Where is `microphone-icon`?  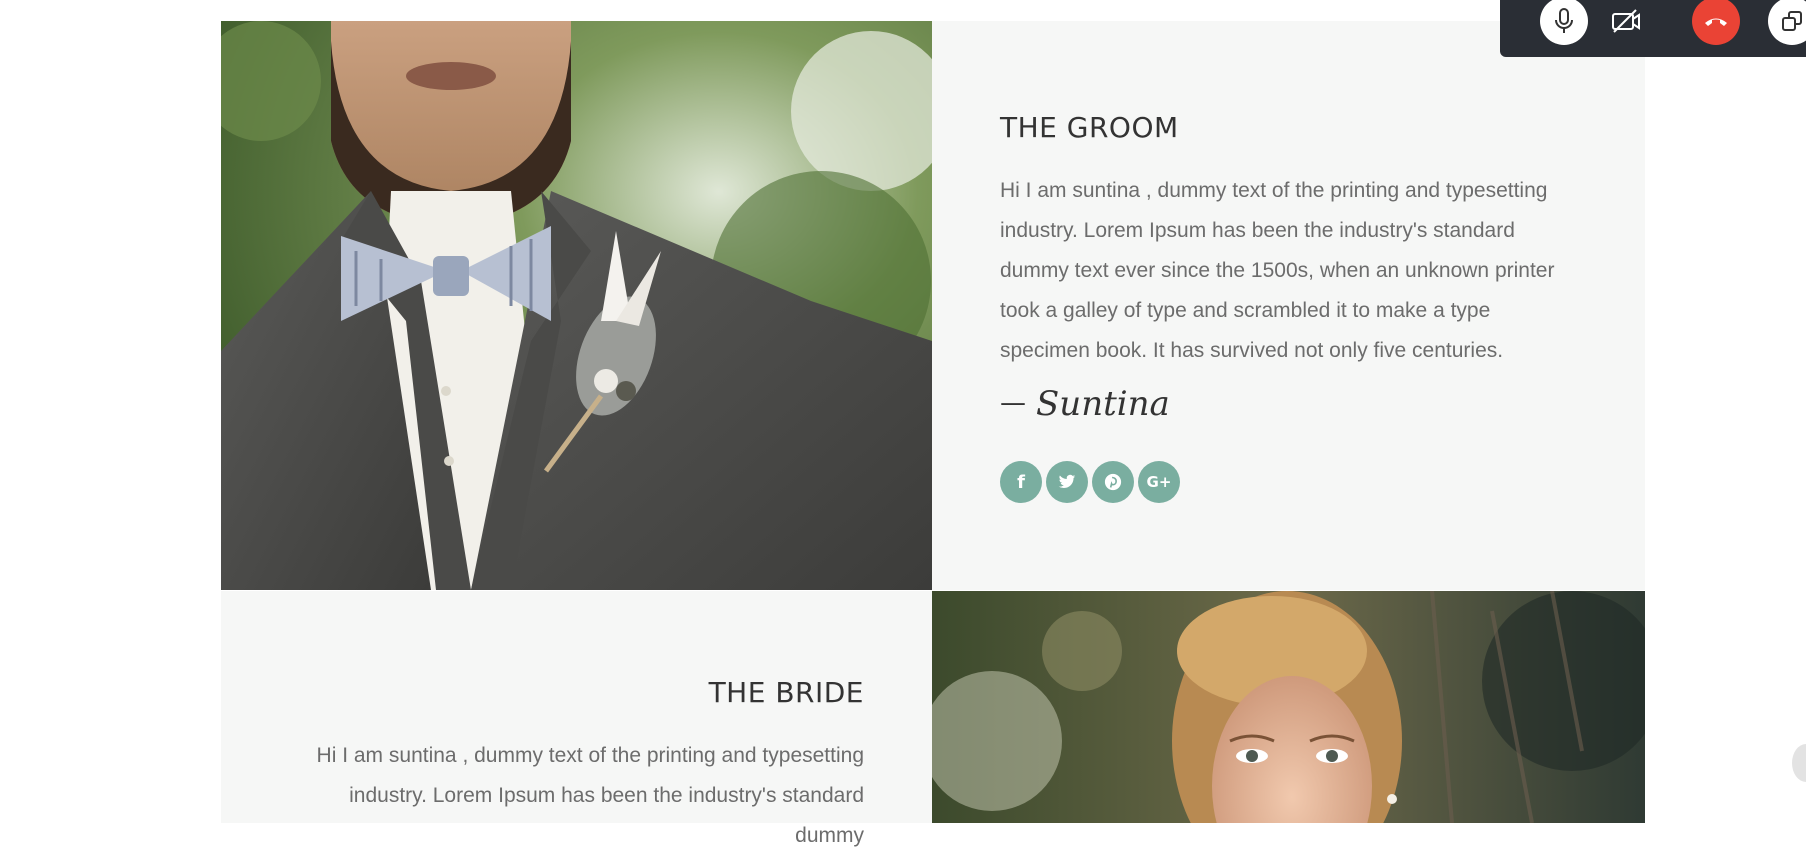
microphone-icon is located at coordinates (1564, 22).